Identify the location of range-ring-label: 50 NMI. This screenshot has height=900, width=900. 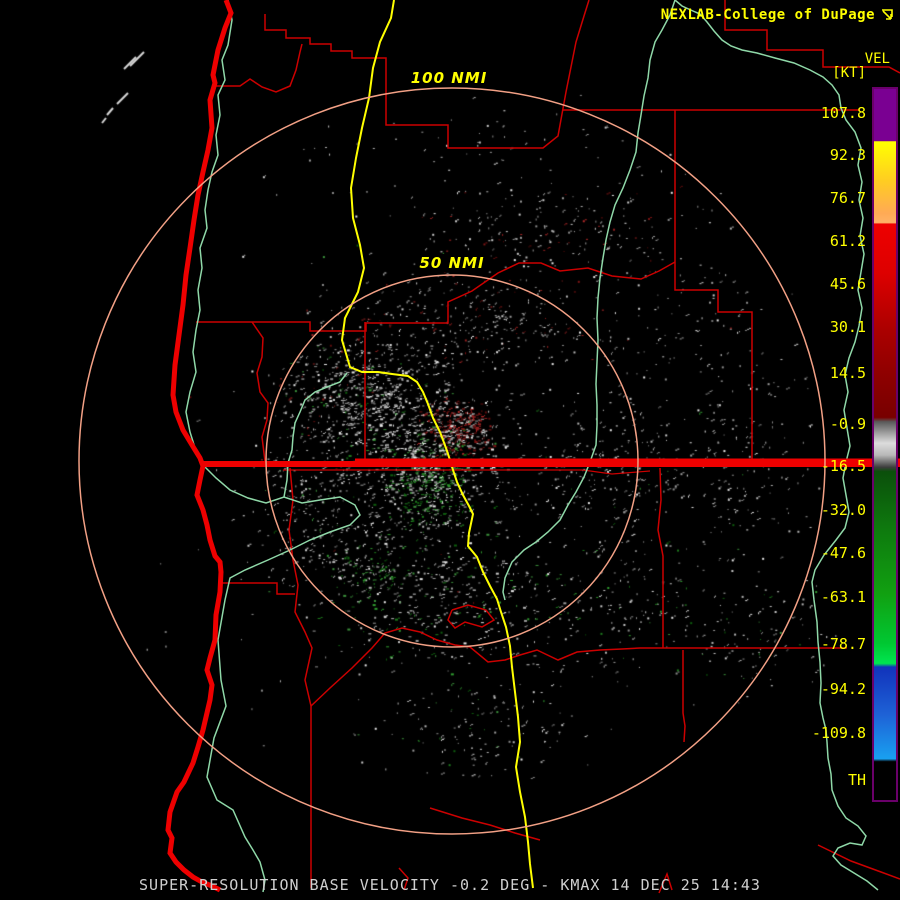
(452, 263).